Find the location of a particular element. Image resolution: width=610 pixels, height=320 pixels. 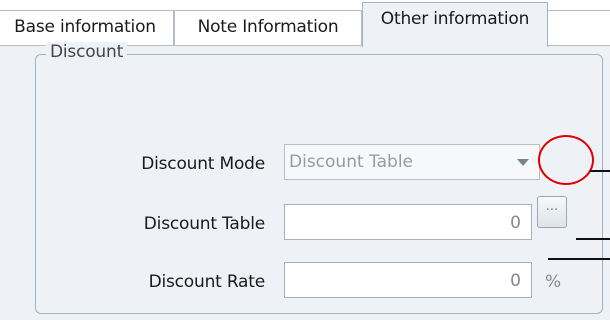

tab-other-information: Other information is located at coordinates (455, 24).